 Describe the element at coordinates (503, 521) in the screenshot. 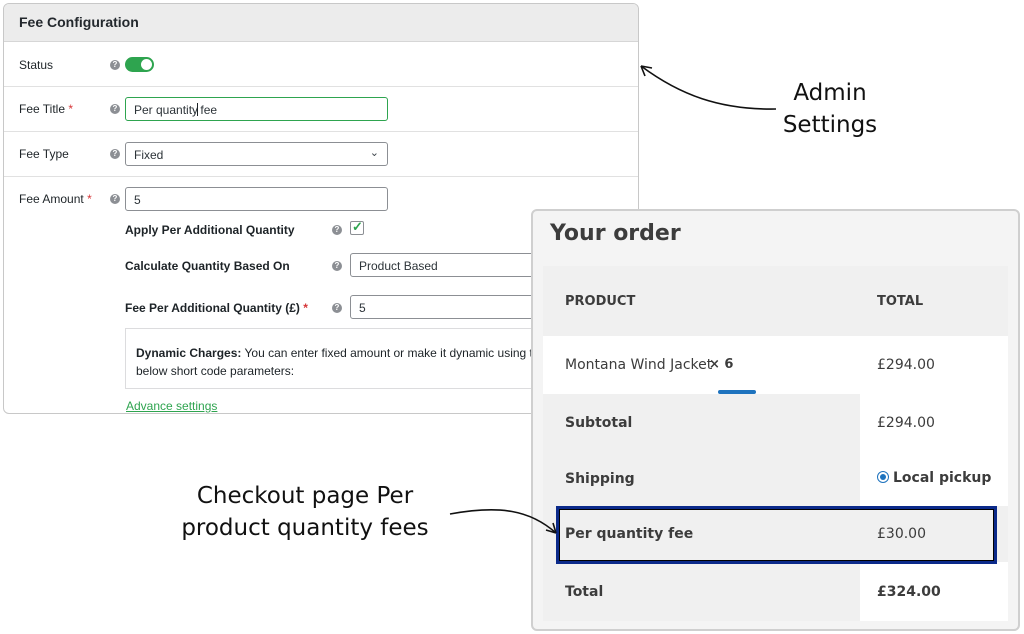

I see `checkout-arrow-line` at that location.